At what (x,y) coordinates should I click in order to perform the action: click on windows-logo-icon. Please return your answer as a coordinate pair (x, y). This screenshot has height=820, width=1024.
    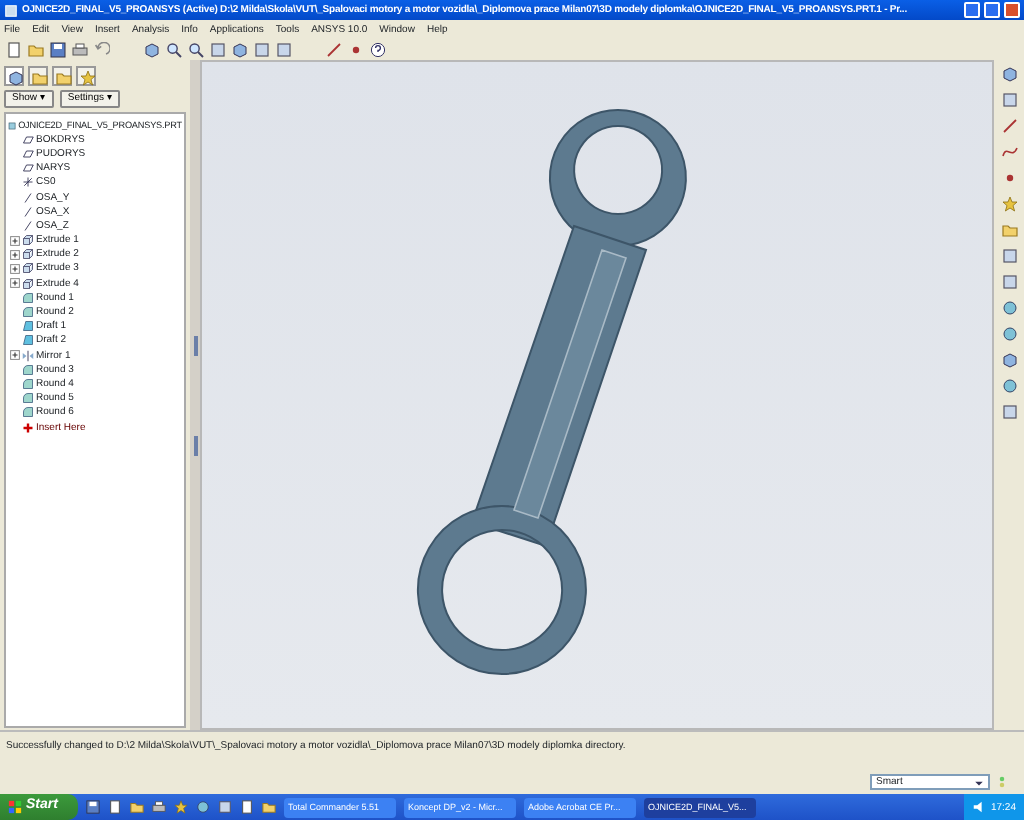
    Looking at the image, I should click on (15, 807).